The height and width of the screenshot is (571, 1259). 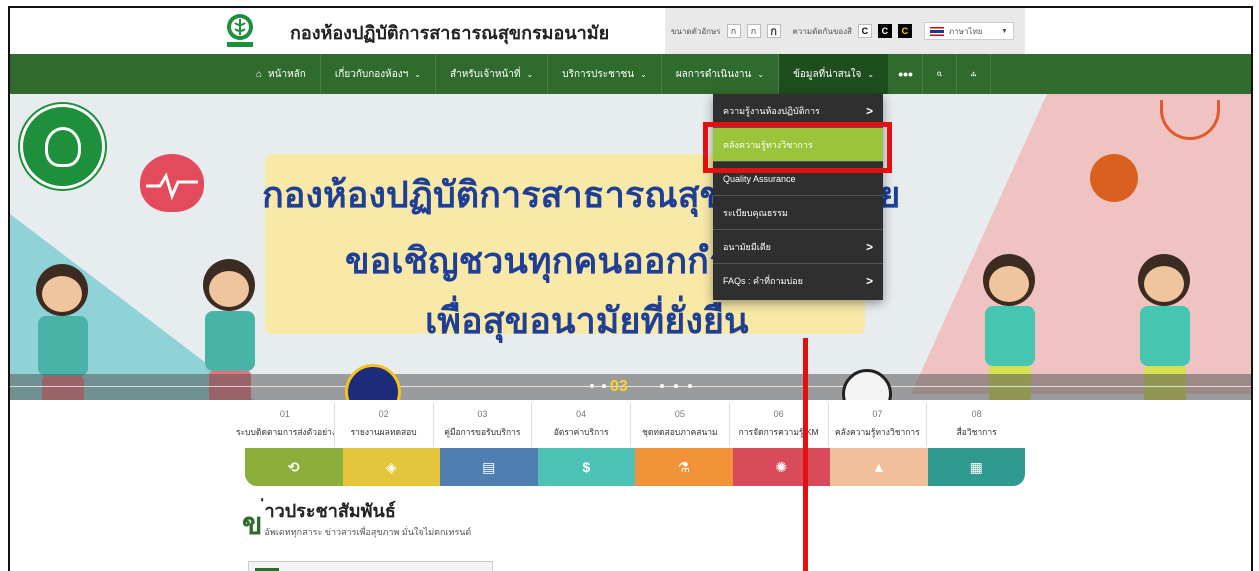 I want to click on nav-item-staff: สำหรับเจ้าหน้าที่ ⌄, so click(x=492, y=74).